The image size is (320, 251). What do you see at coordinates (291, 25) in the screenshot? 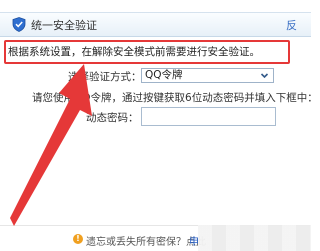
I see `title-right-link: 反` at bounding box center [291, 25].